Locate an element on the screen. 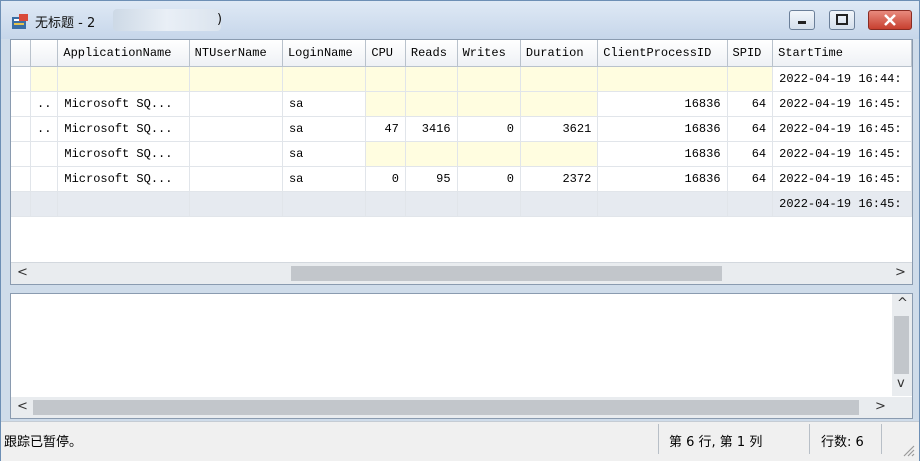 The image size is (920, 461). table-cell: 3621 is located at coordinates (559, 129).